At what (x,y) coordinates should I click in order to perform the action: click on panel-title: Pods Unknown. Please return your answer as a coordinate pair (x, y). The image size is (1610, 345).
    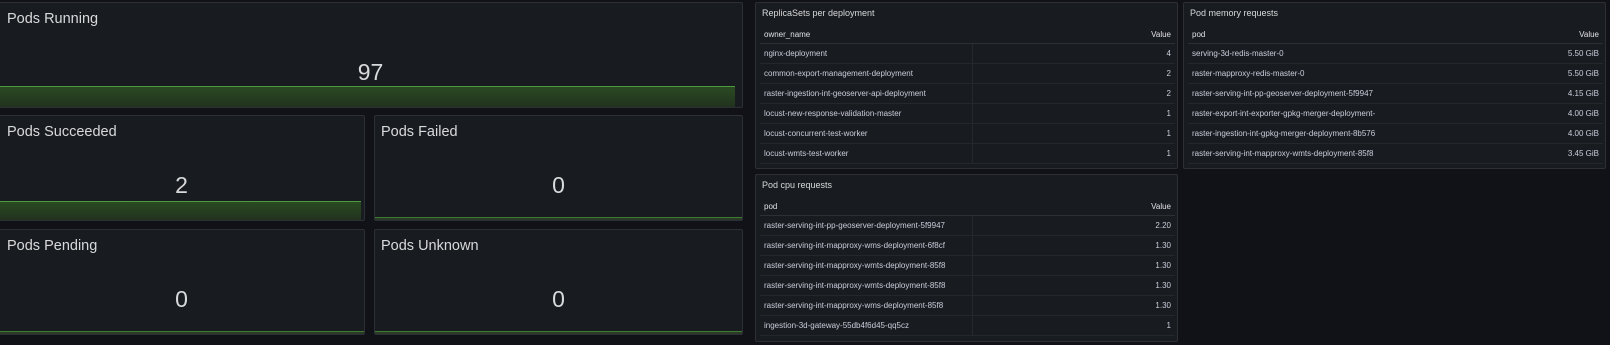
    Looking at the image, I should click on (430, 246).